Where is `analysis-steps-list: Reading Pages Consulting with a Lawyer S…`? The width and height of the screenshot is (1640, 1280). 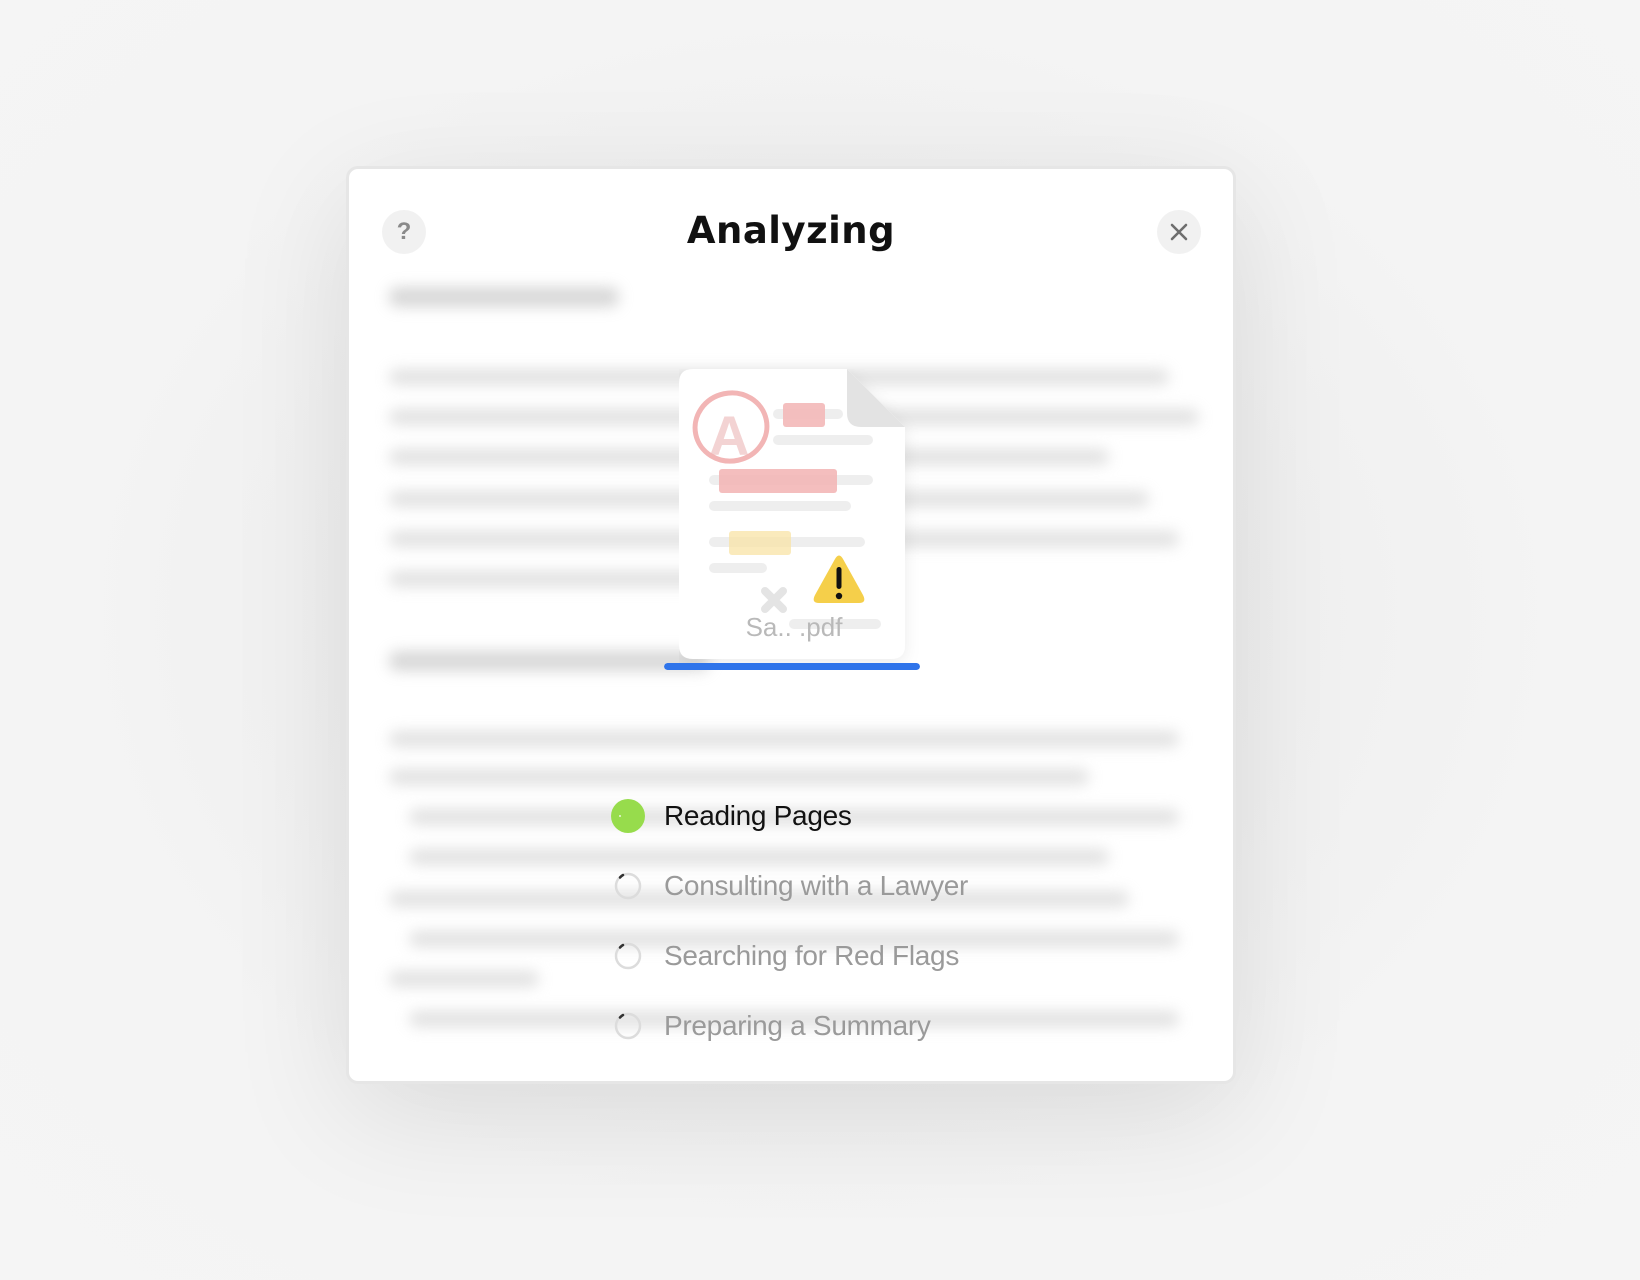
analysis-steps-list: Reading Pages Consulting with a Lawyer S… is located at coordinates (789, 921).